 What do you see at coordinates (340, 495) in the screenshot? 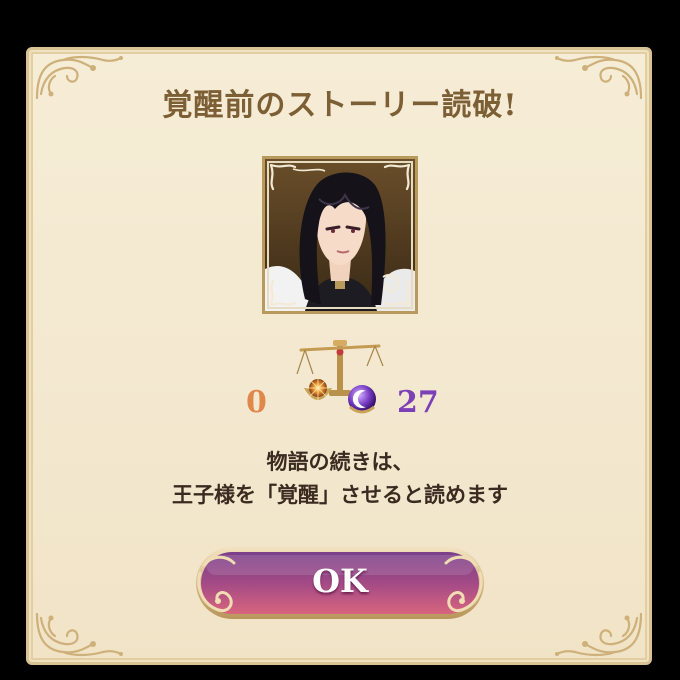
I see `message-line-2: 王子様を「覚醒」させると読めます` at bounding box center [340, 495].